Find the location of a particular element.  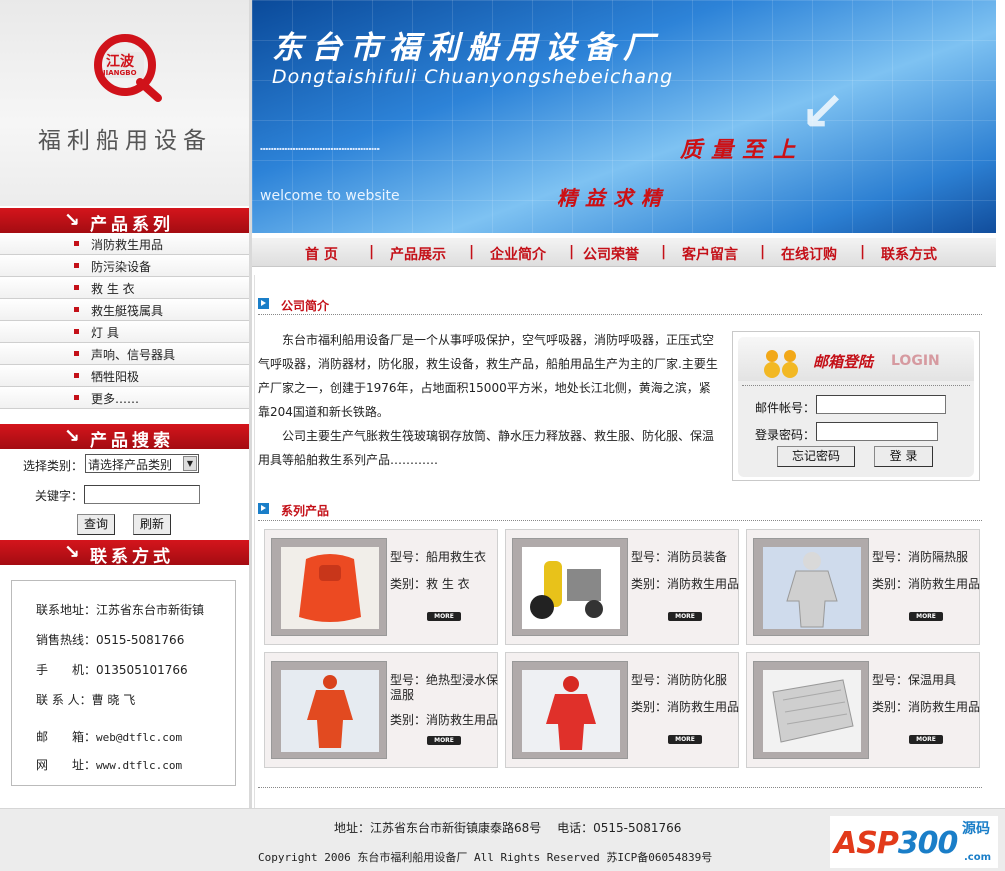

intro-title: 公司简介 is located at coordinates (305, 306).